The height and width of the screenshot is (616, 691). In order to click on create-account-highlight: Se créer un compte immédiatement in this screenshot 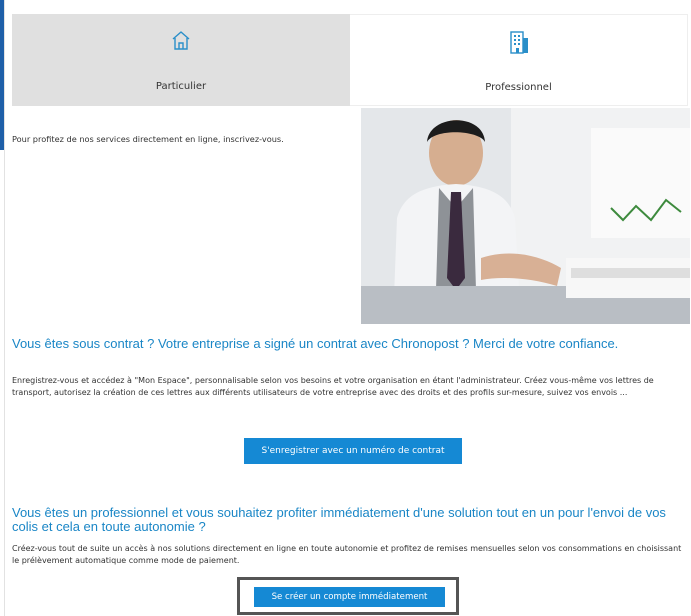, I will do `click(348, 596)`.